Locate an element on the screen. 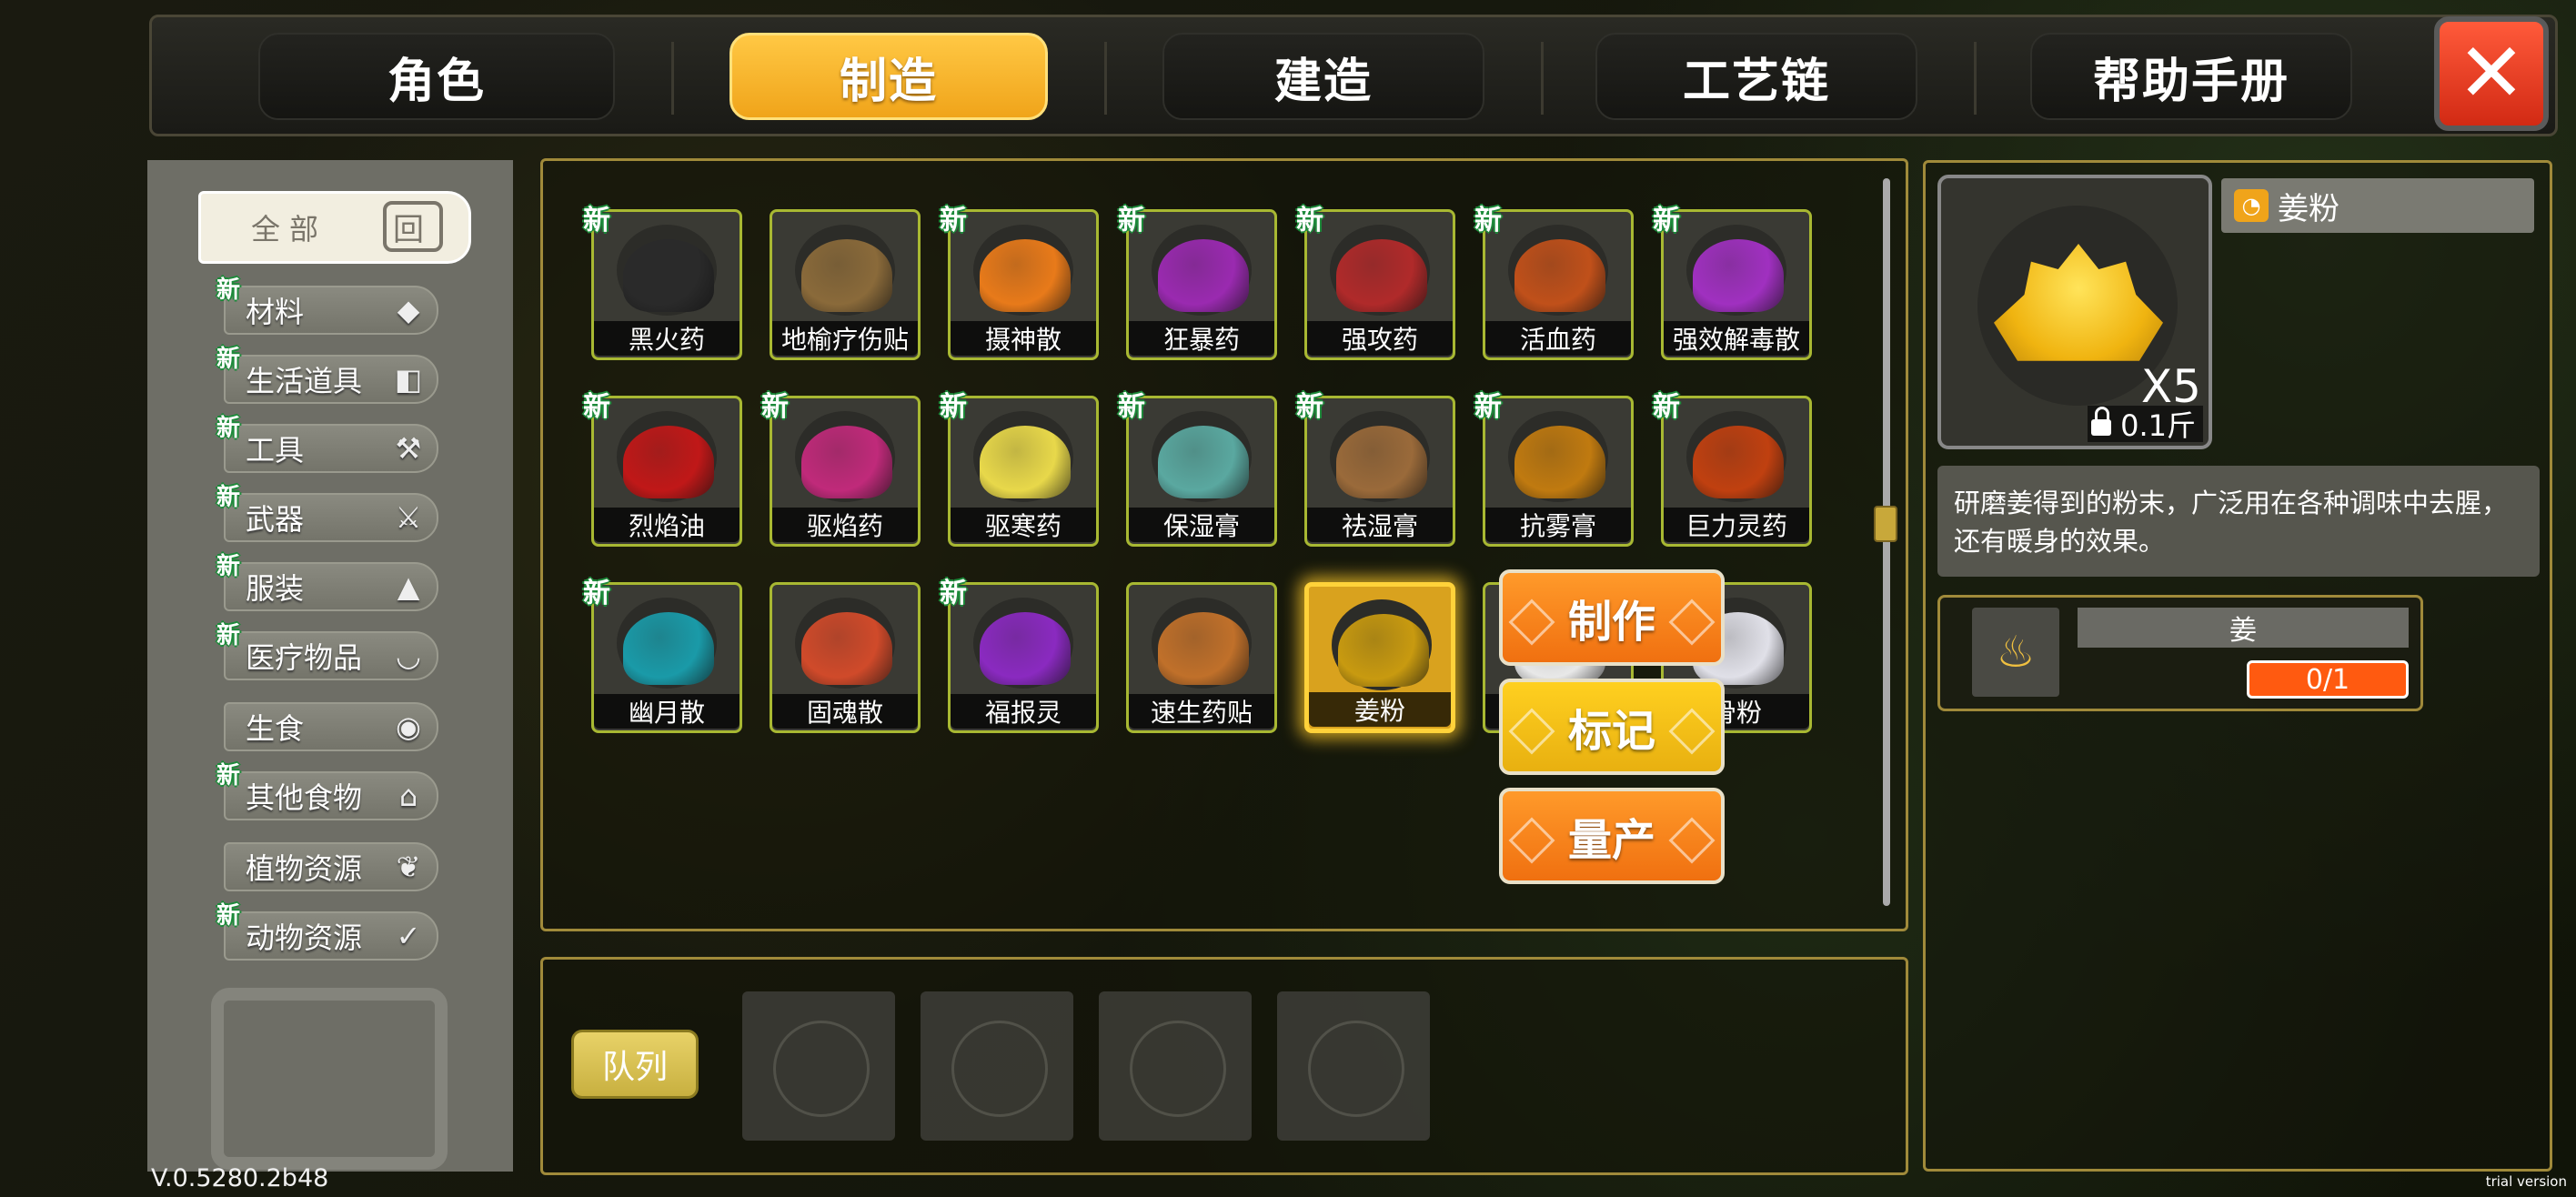 This screenshot has width=2576, height=1197. category-all: 全部 回 is located at coordinates (334, 227).